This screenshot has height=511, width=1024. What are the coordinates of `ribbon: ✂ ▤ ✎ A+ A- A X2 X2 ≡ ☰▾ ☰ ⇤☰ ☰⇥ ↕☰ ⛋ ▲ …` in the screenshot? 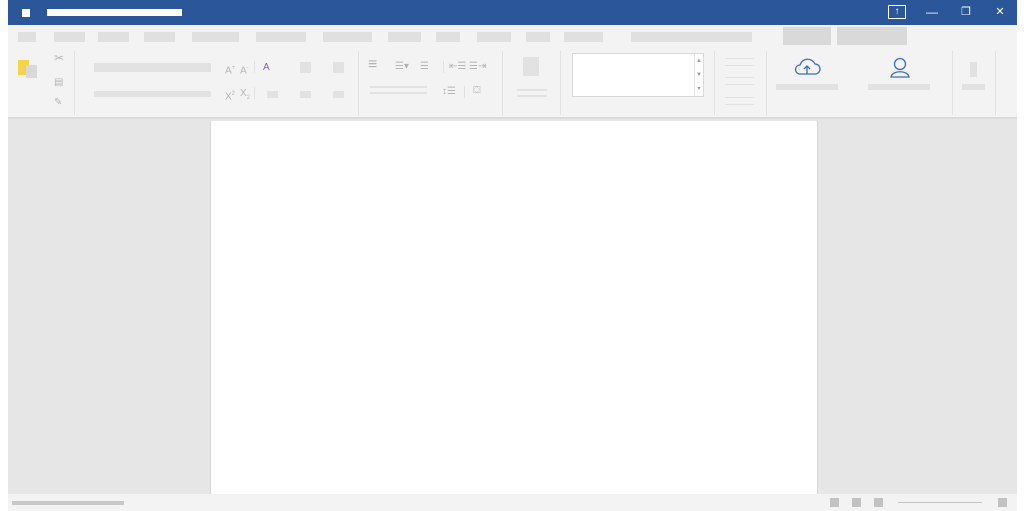 It's located at (512, 84).